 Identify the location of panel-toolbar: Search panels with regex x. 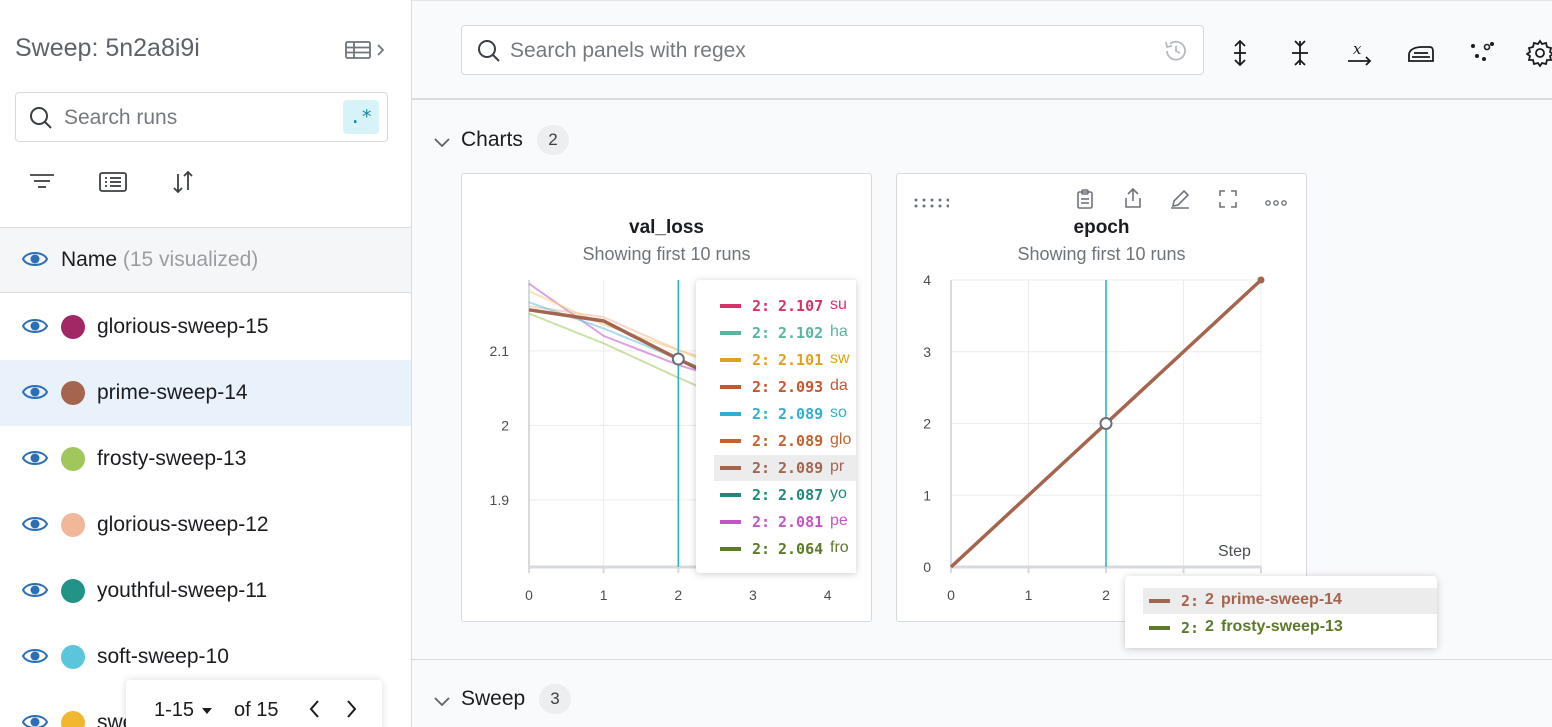
(982, 50).